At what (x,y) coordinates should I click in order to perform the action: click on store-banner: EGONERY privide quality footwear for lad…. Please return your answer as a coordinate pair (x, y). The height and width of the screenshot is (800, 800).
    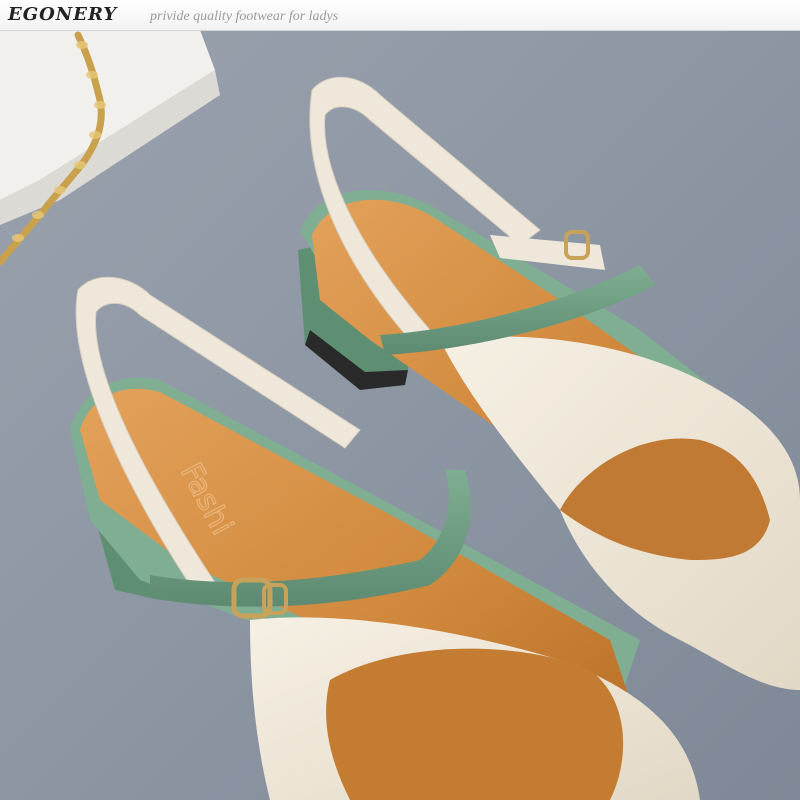
    Looking at the image, I should click on (400, 15).